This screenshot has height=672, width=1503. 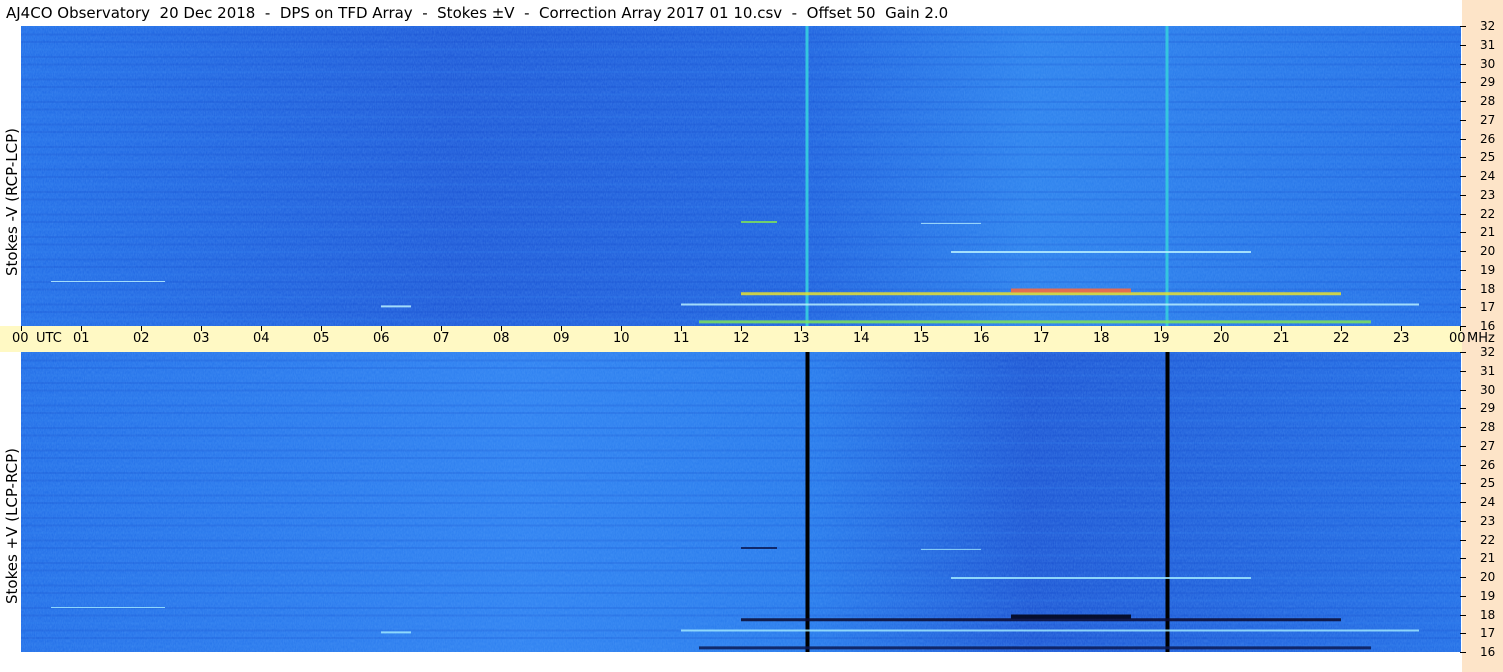 What do you see at coordinates (621, 338) in the screenshot?
I see `time-tick-label: 10` at bounding box center [621, 338].